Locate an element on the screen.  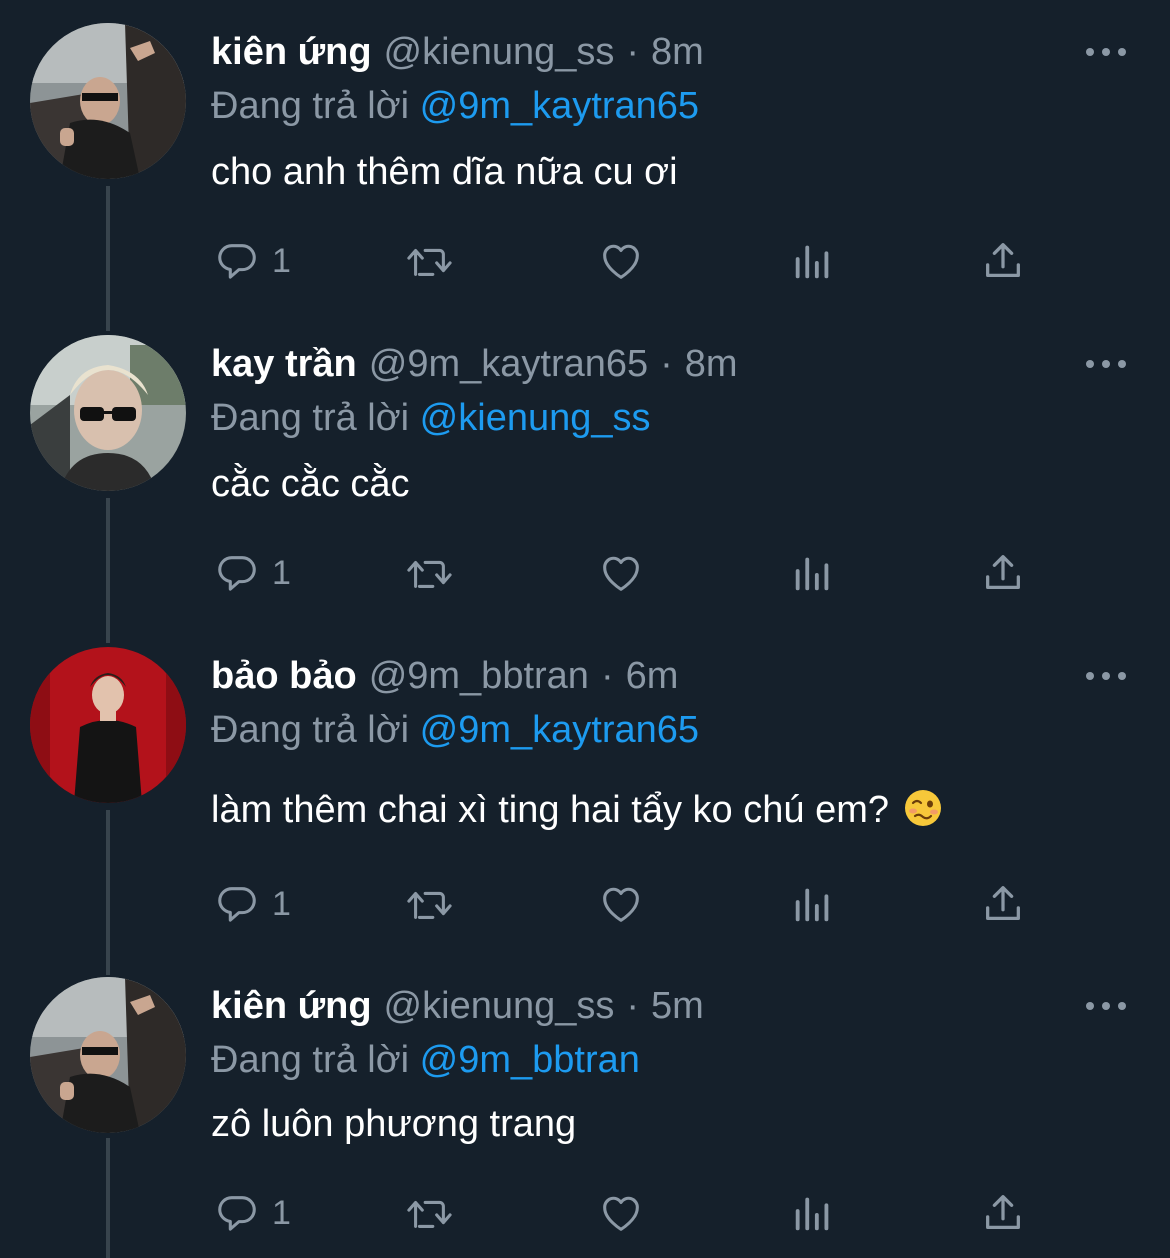
tweet-text: zô luôn phương trang is located at coordinates (394, 1124).